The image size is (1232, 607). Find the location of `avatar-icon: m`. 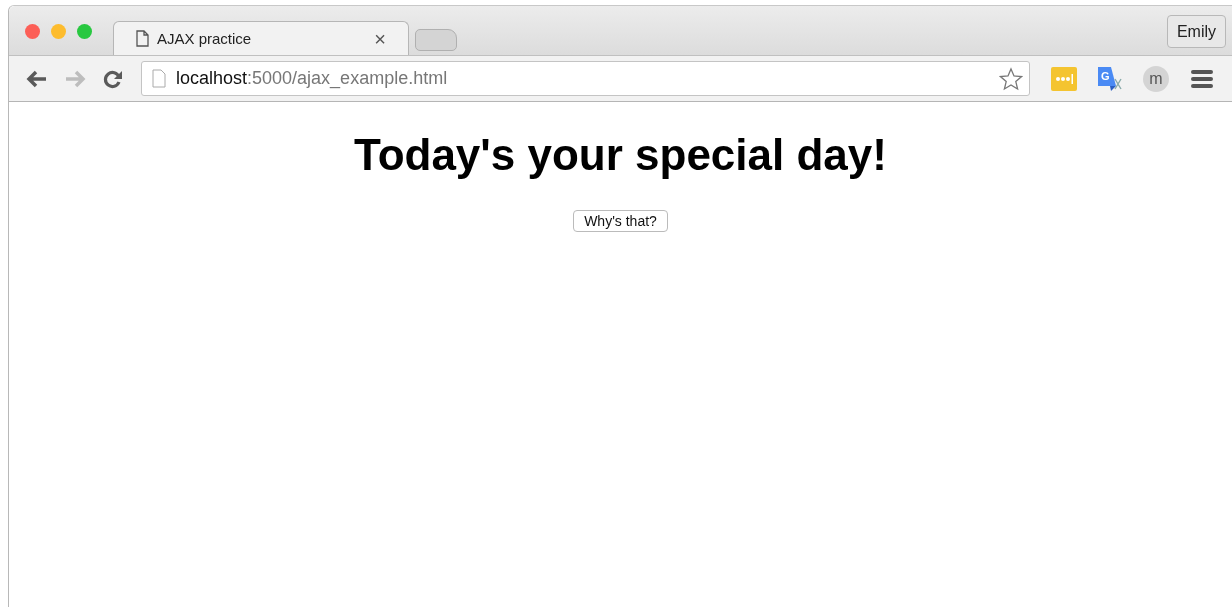

avatar-icon: m is located at coordinates (1156, 78).